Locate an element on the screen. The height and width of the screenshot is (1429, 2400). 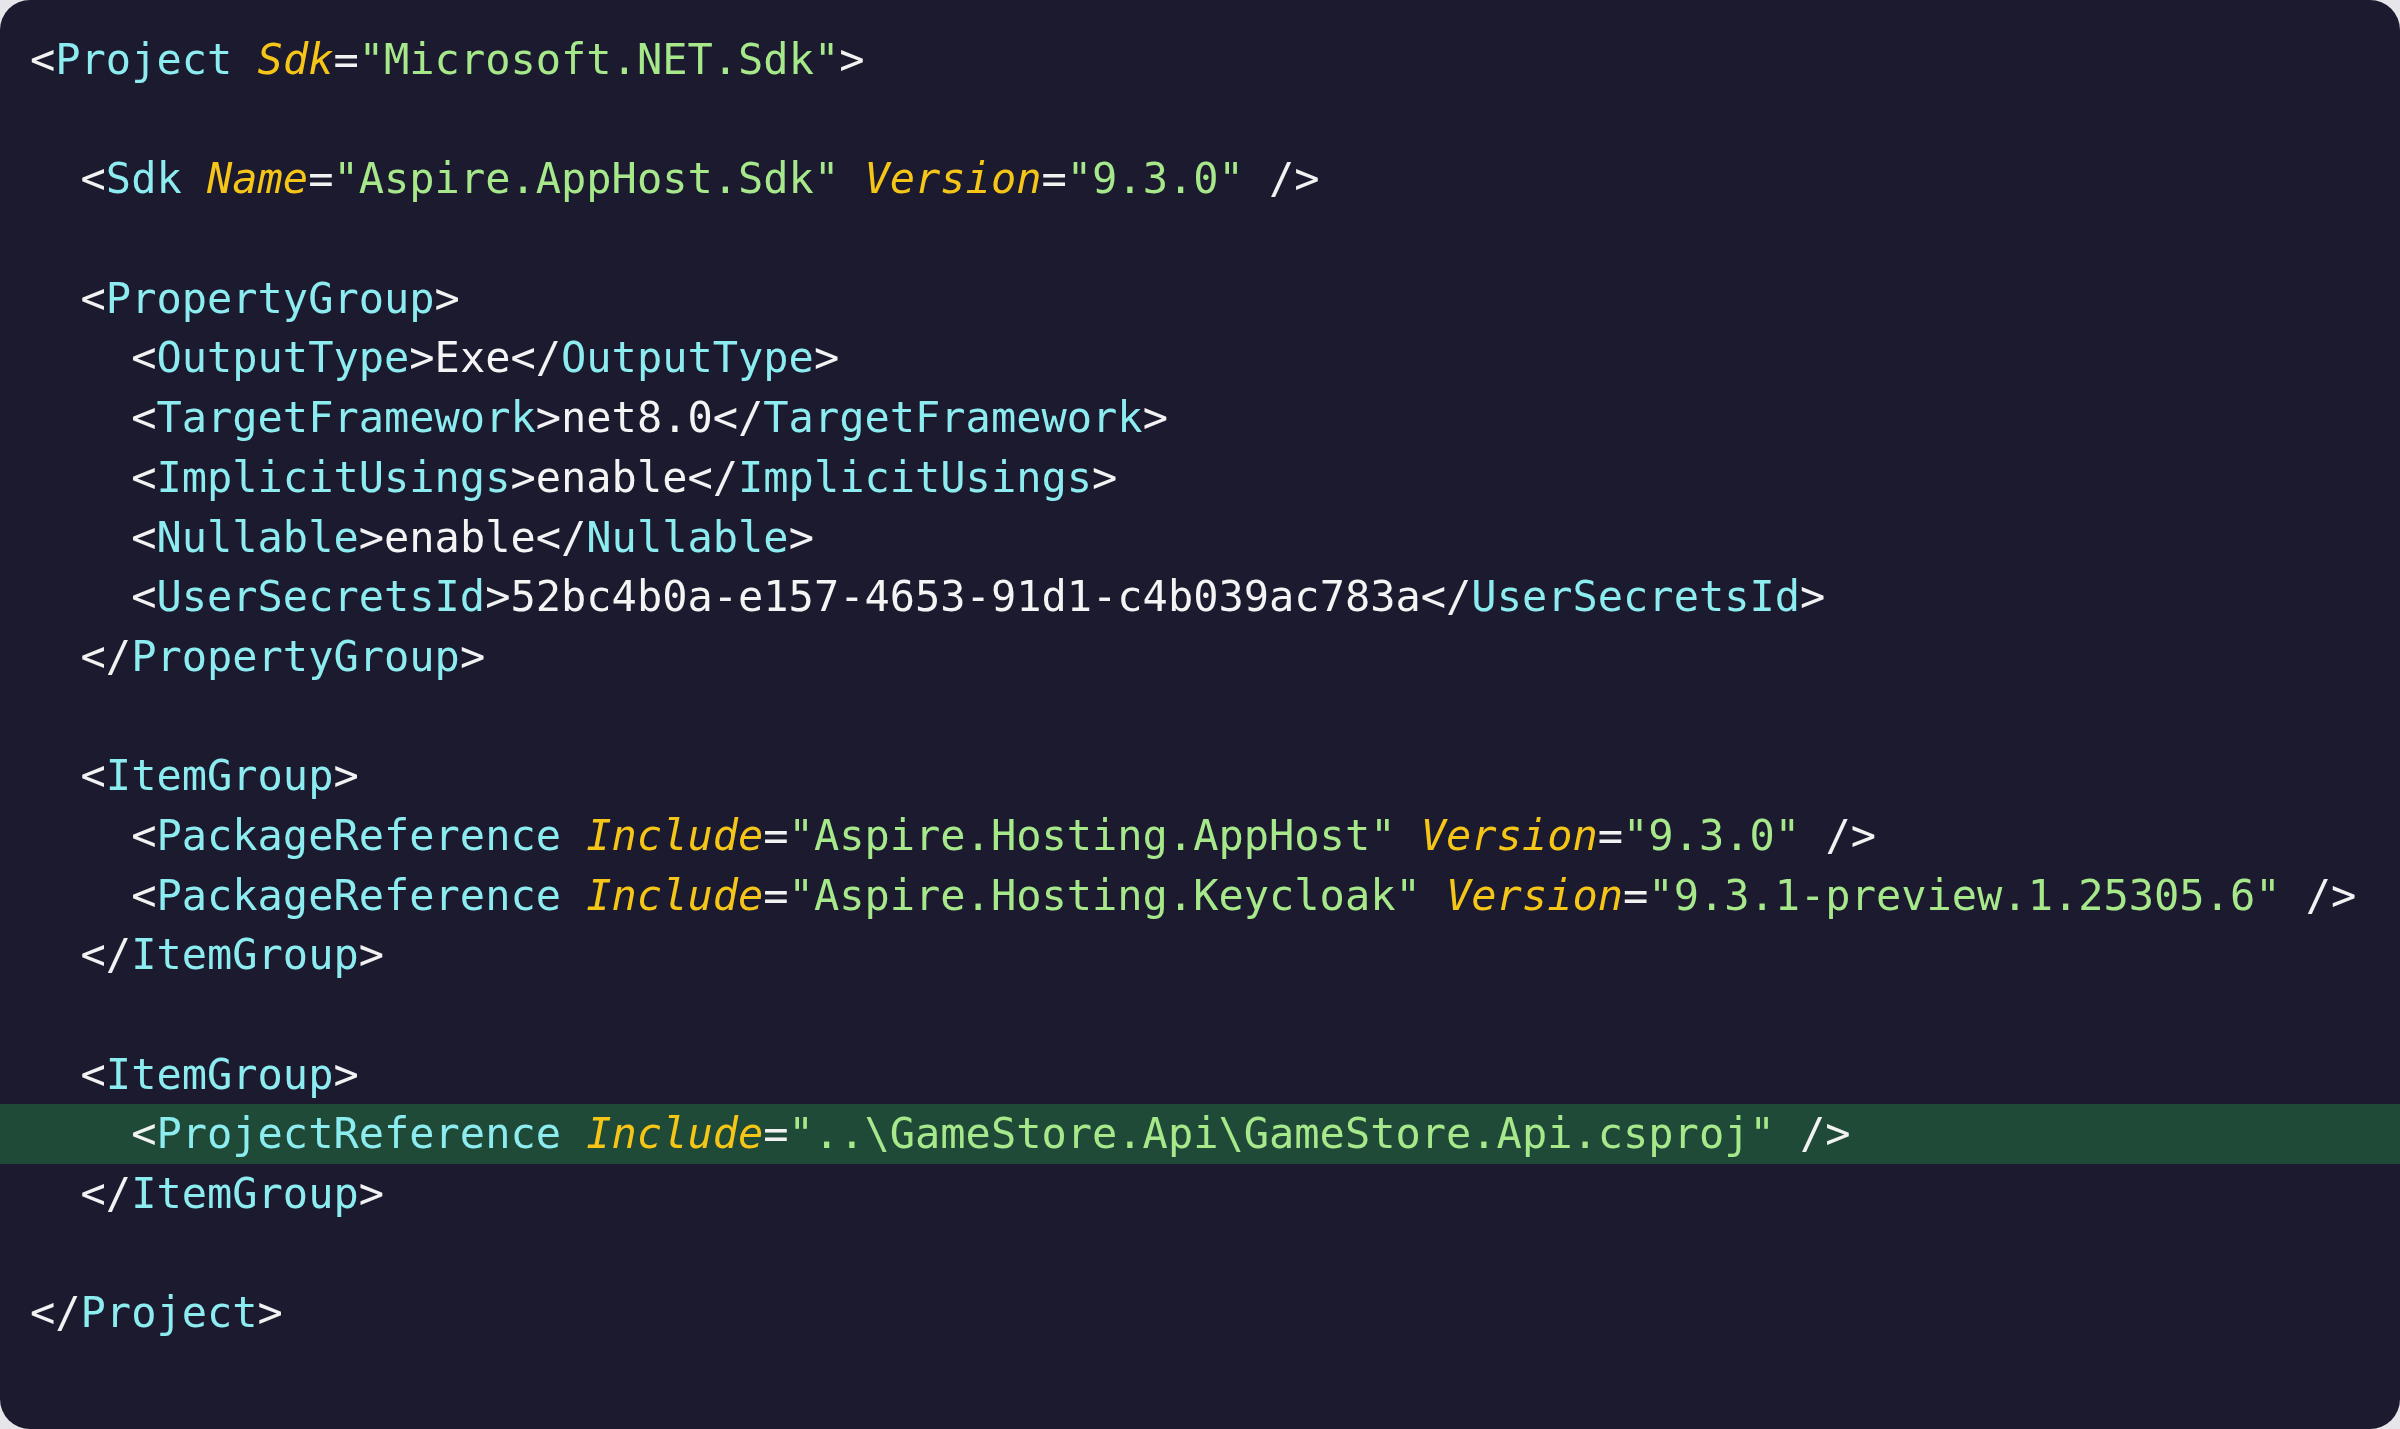
code-line: </PropertyGroup> is located at coordinates (283, 656).